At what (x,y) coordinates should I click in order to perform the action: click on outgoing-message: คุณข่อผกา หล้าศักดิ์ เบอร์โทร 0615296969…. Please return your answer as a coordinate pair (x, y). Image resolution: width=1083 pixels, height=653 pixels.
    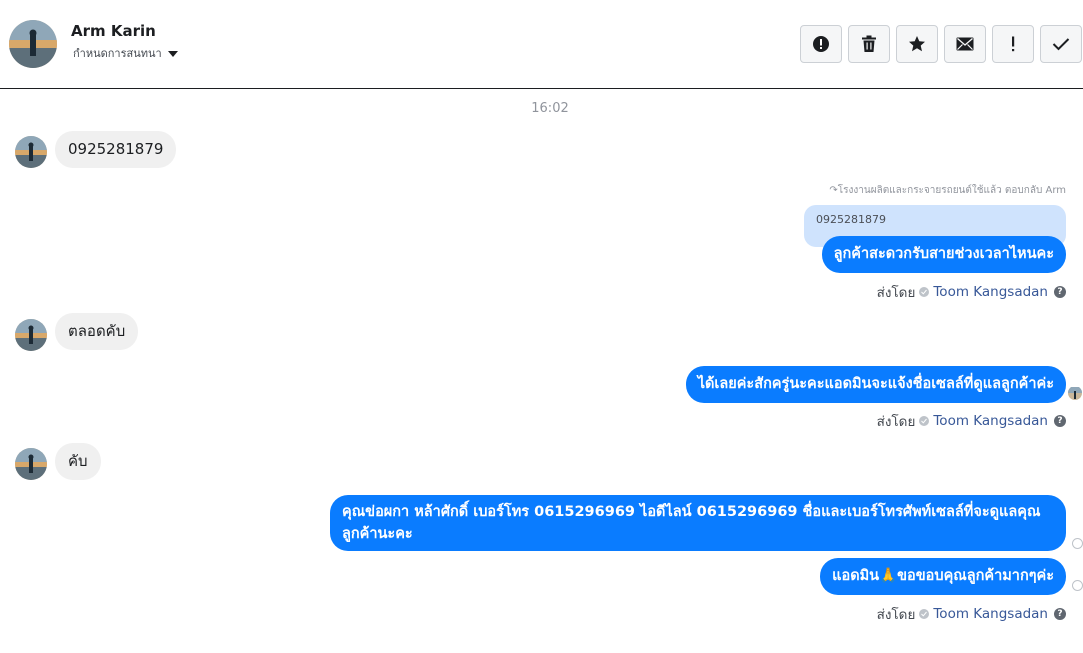
    Looking at the image, I should click on (698, 523).